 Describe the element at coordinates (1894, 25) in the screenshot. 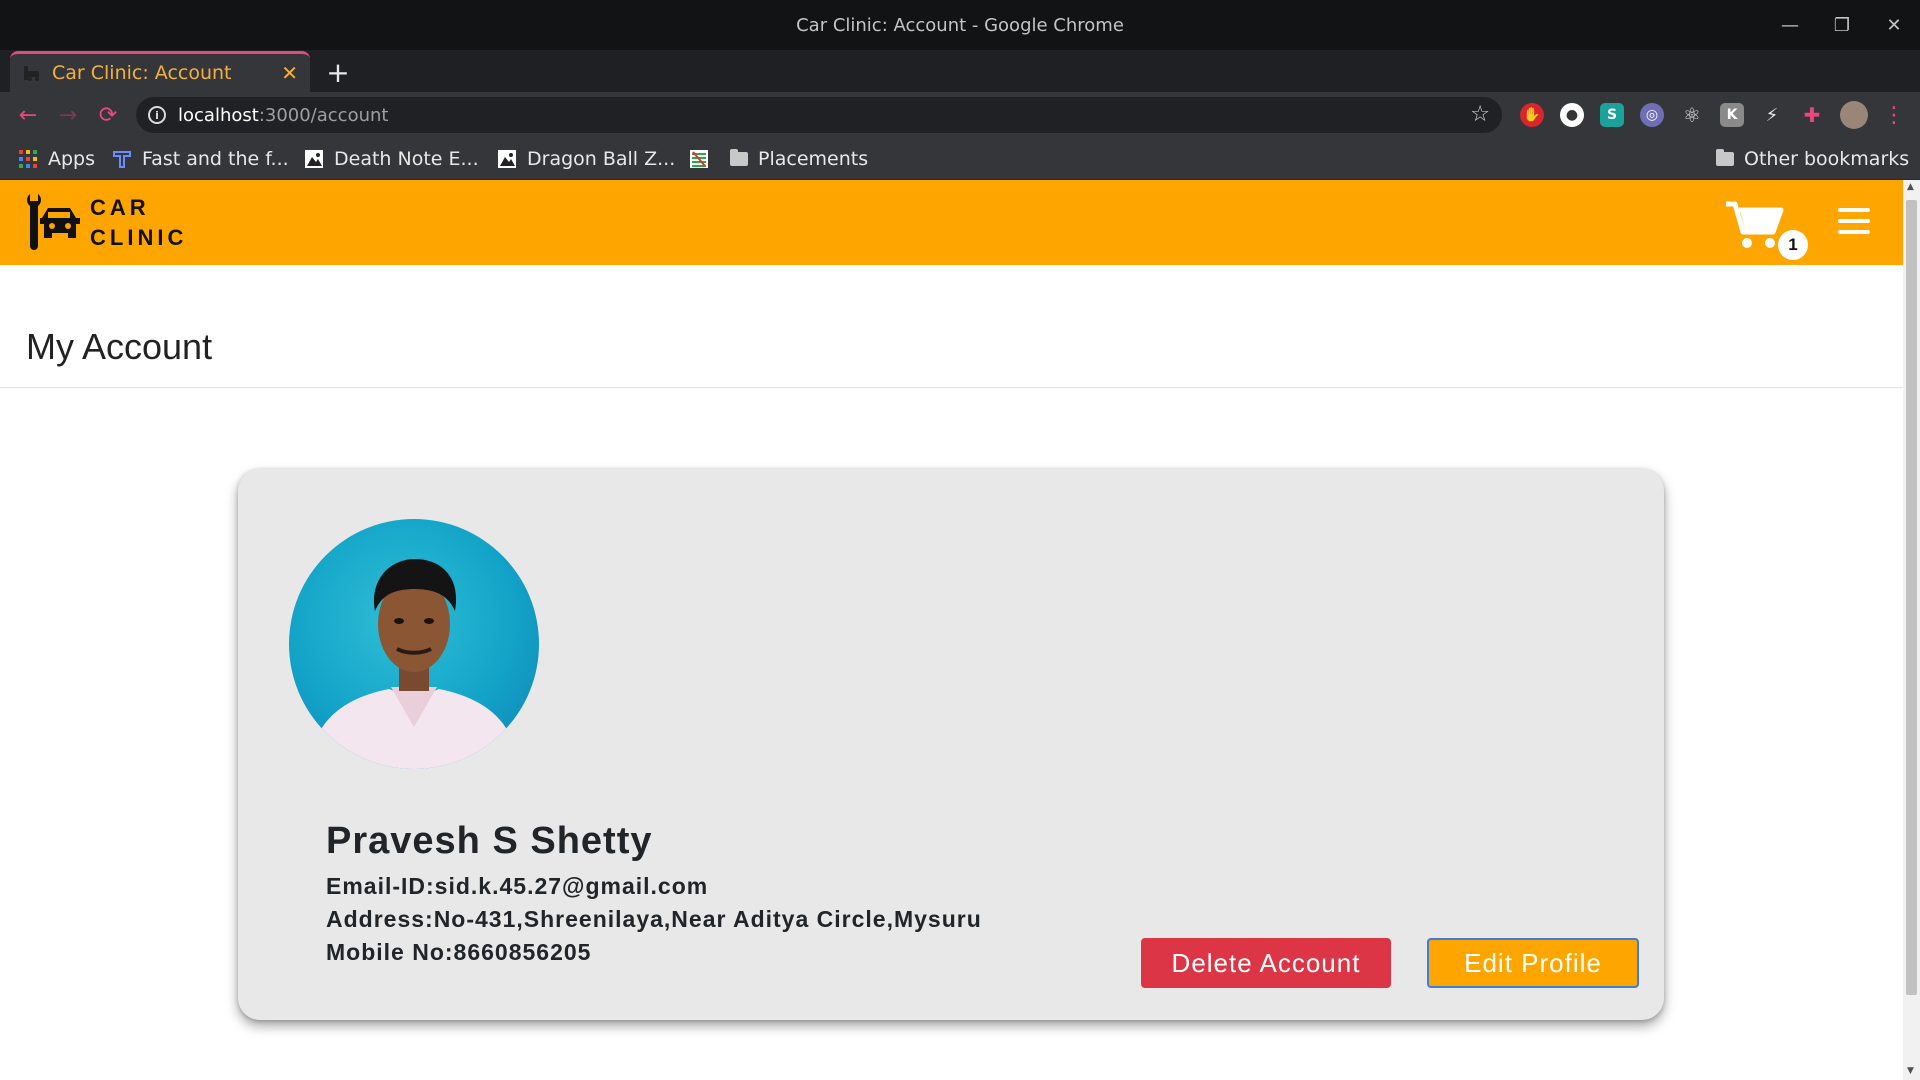

I see `close-window-button: ✕` at that location.